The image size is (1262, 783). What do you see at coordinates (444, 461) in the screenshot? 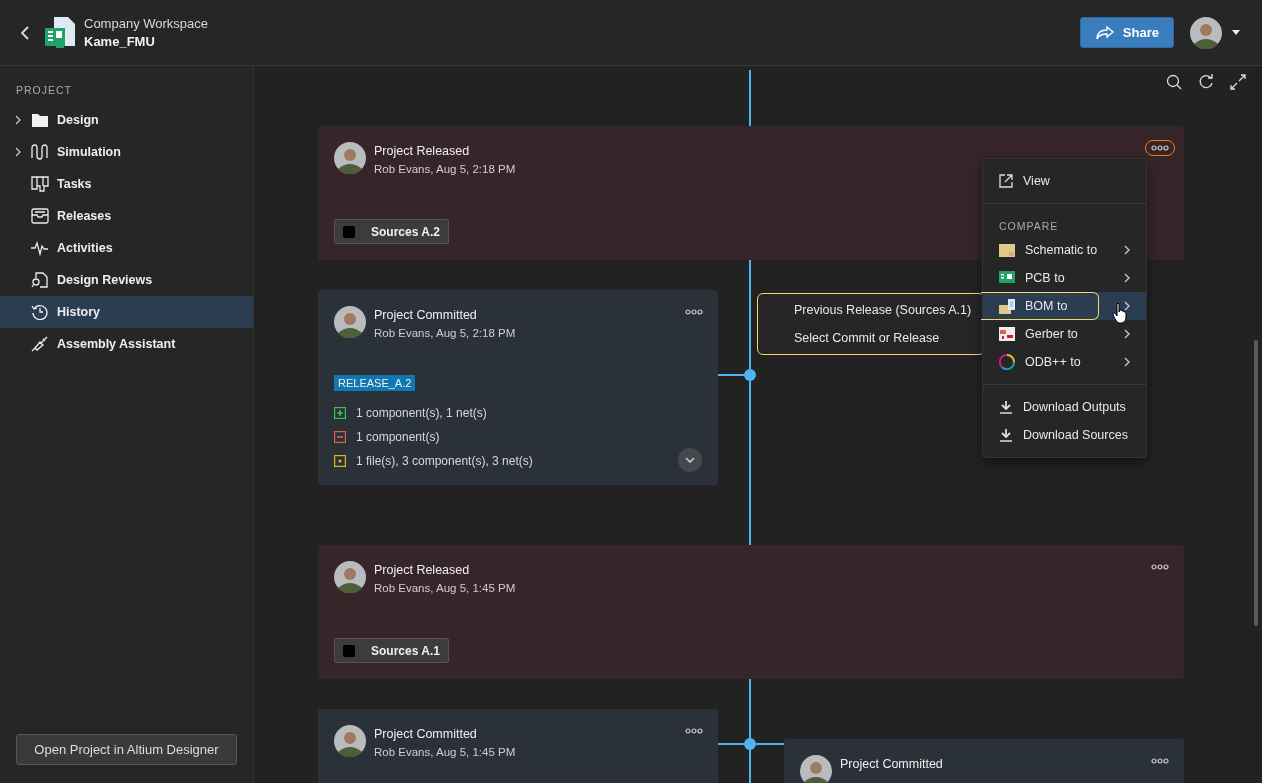
I see `change-summary: 1 file(s), 3 component(s), 3 net(s)` at bounding box center [444, 461].